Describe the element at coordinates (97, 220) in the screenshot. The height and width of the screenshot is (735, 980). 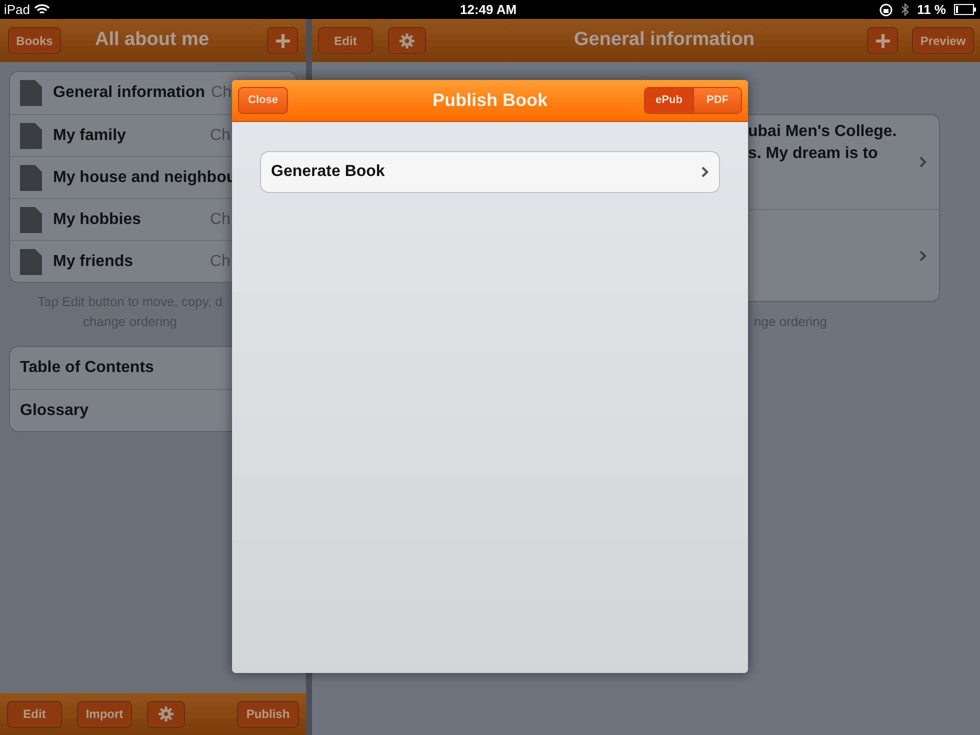
I see `chapter-title: My hobbies` at that location.